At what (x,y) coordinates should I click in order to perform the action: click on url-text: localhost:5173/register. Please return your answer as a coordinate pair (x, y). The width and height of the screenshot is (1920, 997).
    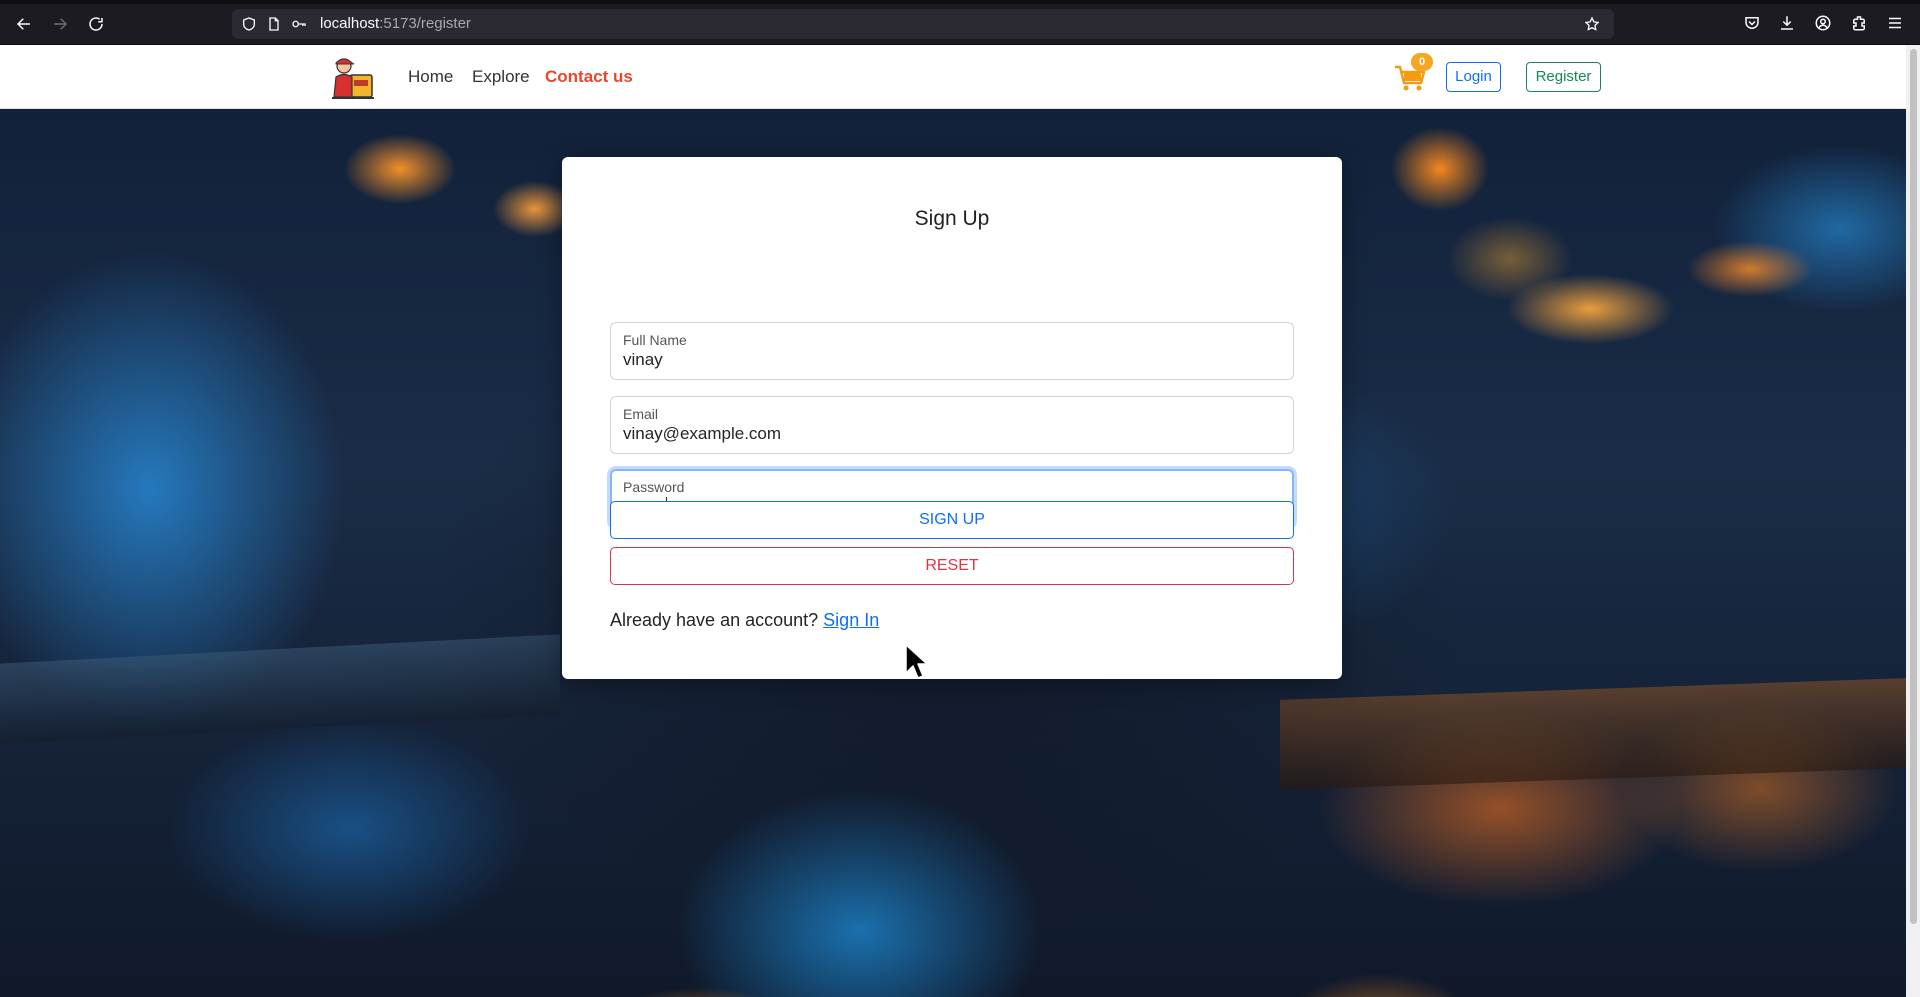
    Looking at the image, I should click on (395, 23).